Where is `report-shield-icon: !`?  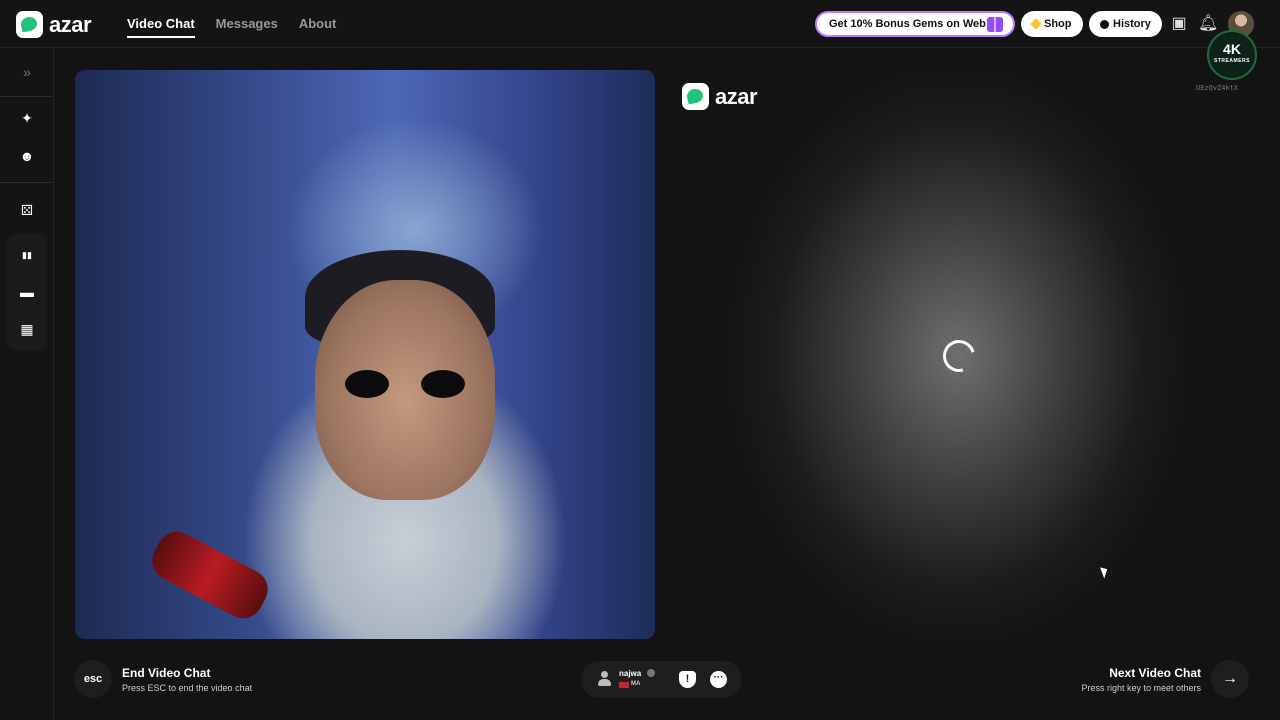 report-shield-icon: ! is located at coordinates (687, 679).